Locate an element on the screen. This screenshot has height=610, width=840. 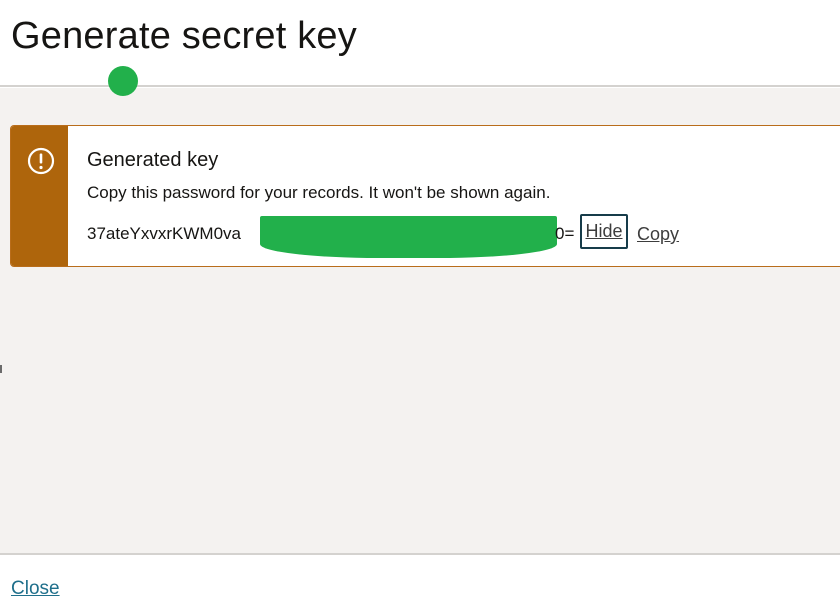
secret-key-value-end: 0= is located at coordinates (565, 233).